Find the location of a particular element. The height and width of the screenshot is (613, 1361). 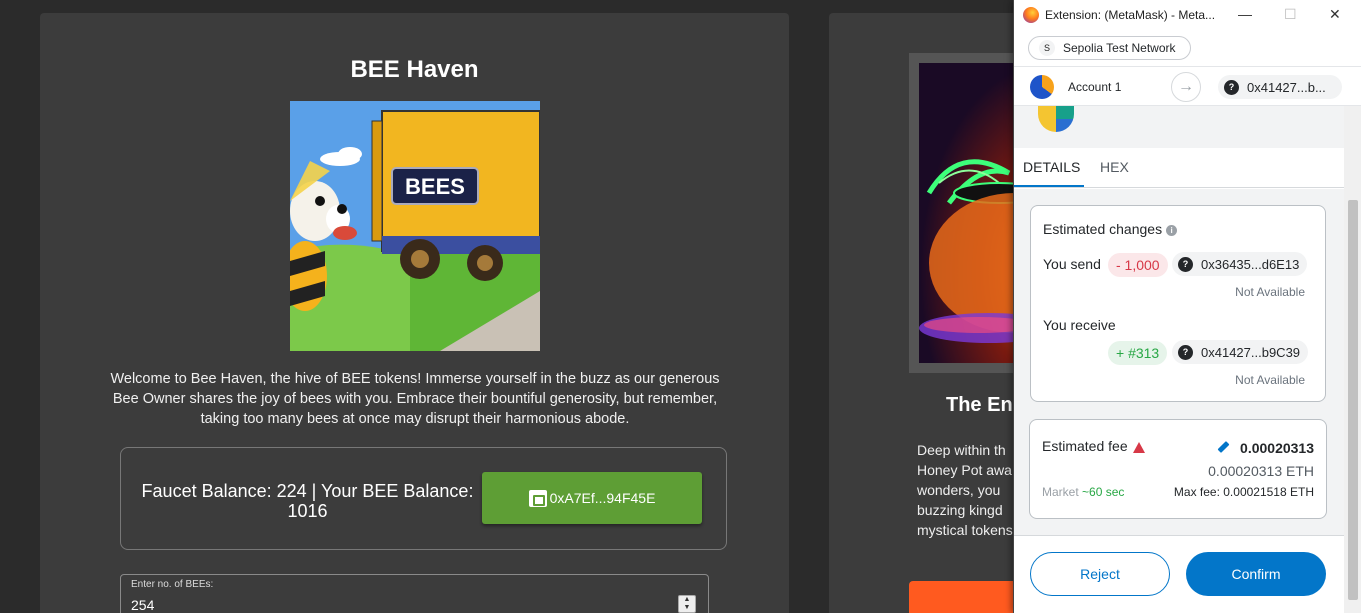

you-send-label: You send is located at coordinates (1072, 264).